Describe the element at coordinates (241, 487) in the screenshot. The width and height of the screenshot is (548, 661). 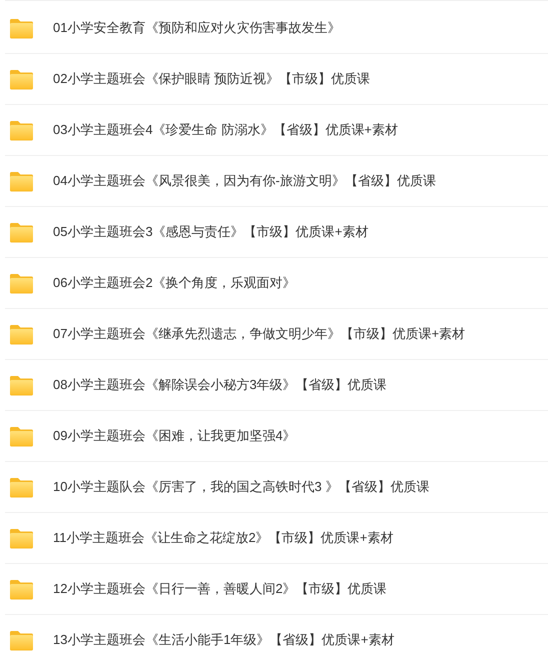
I see `folder-name: 10小学主题队会《厉害了，我的国之高铁时代3 》【省级】优质课` at that location.